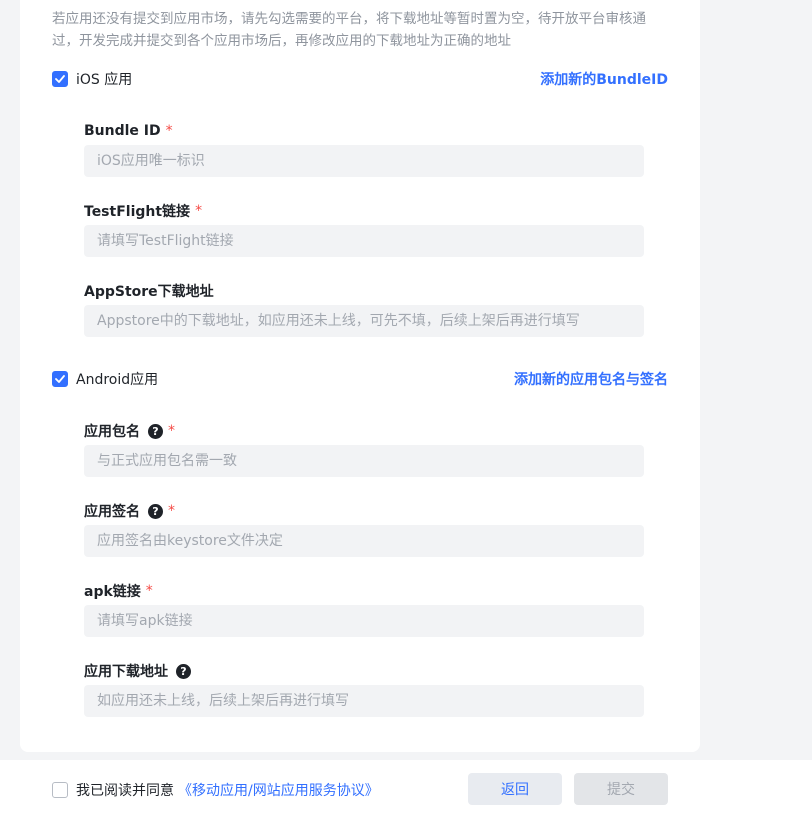 This screenshot has height=816, width=812. What do you see at coordinates (515, 789) in the screenshot?
I see `back-button: 返回` at bounding box center [515, 789].